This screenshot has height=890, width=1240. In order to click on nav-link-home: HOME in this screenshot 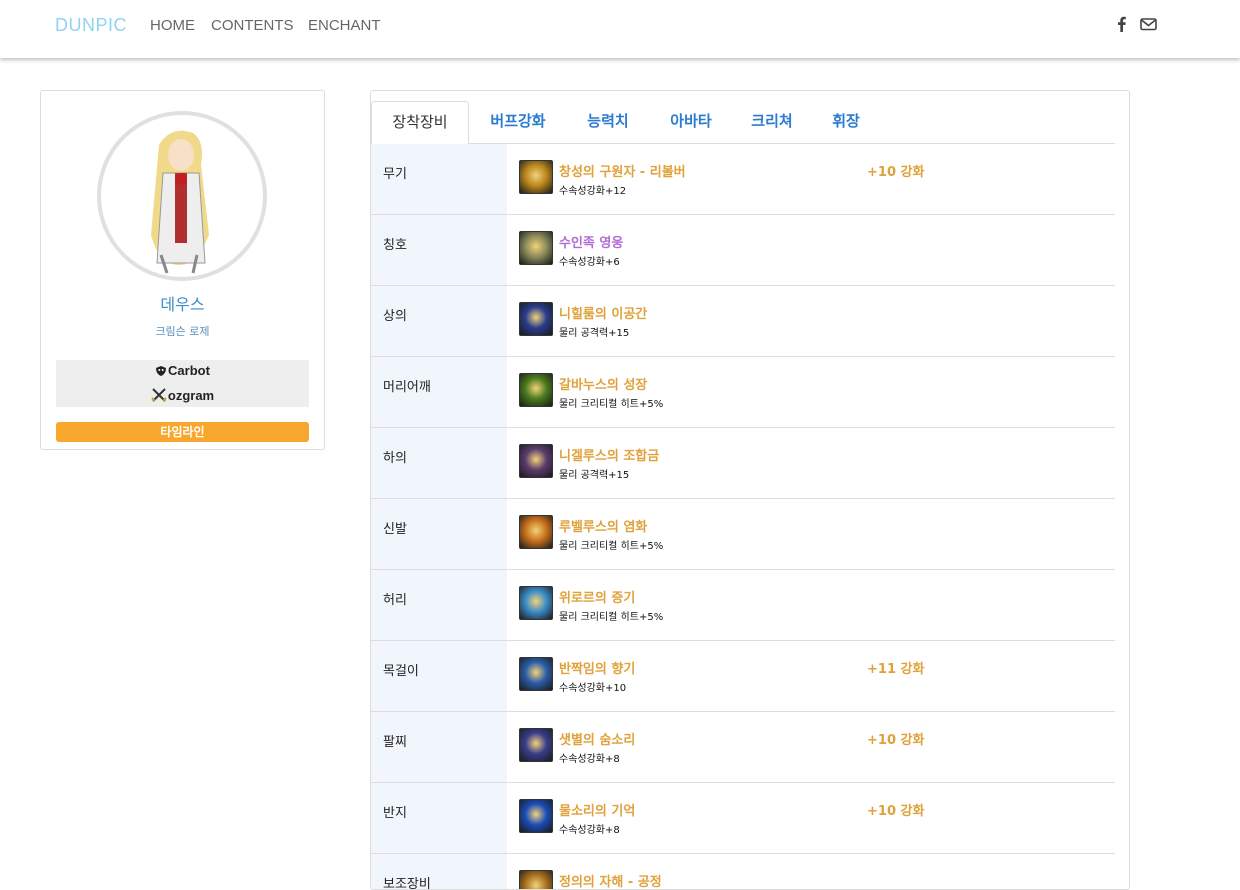, I will do `click(172, 25)`.